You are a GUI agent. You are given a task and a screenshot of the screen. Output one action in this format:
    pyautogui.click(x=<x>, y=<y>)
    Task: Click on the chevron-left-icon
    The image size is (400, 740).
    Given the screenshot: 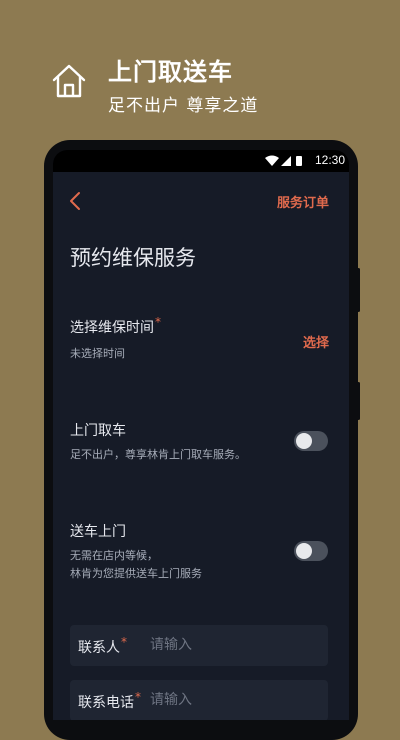 What is the action you would take?
    pyautogui.click(x=75, y=201)
    